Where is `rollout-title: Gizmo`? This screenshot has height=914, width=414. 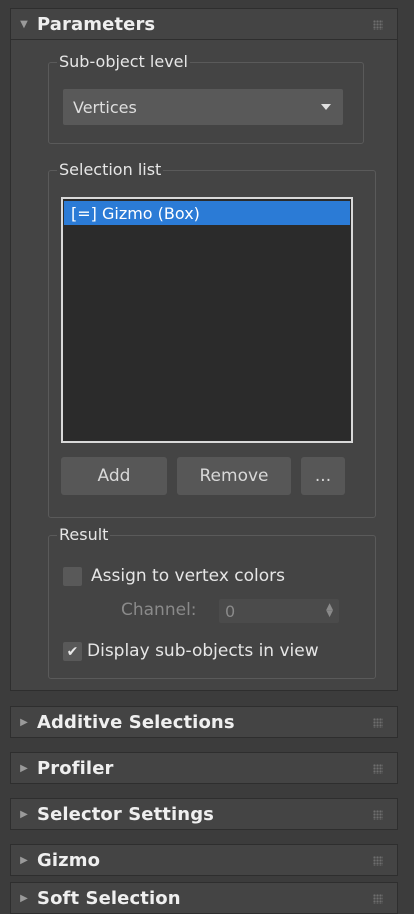
rollout-title: Gizmo is located at coordinates (69, 860).